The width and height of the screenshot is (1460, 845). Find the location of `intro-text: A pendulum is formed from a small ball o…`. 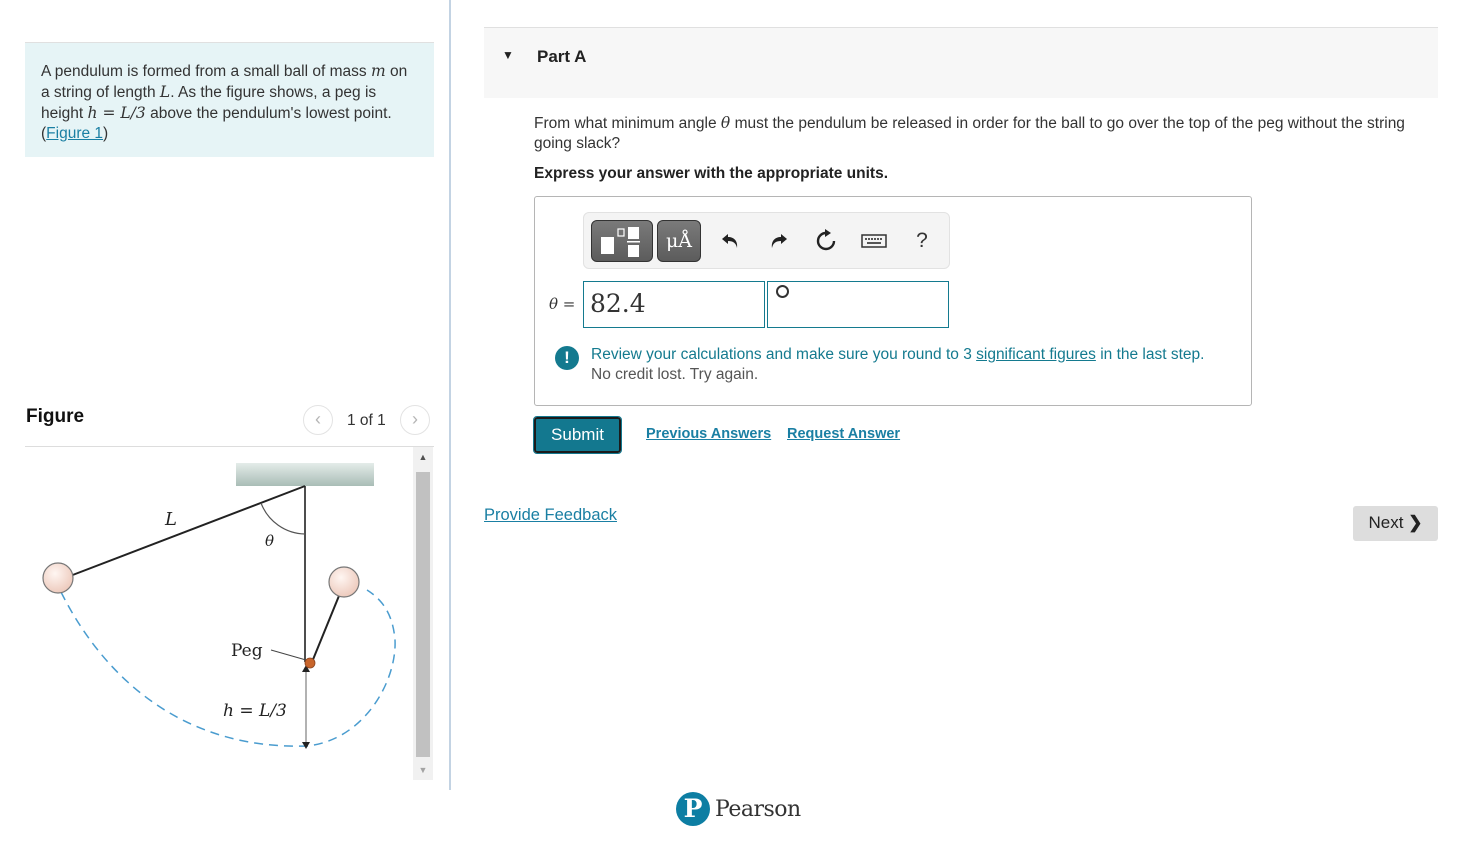

intro-text: A pendulum is formed from a small ball o… is located at coordinates (206, 71).